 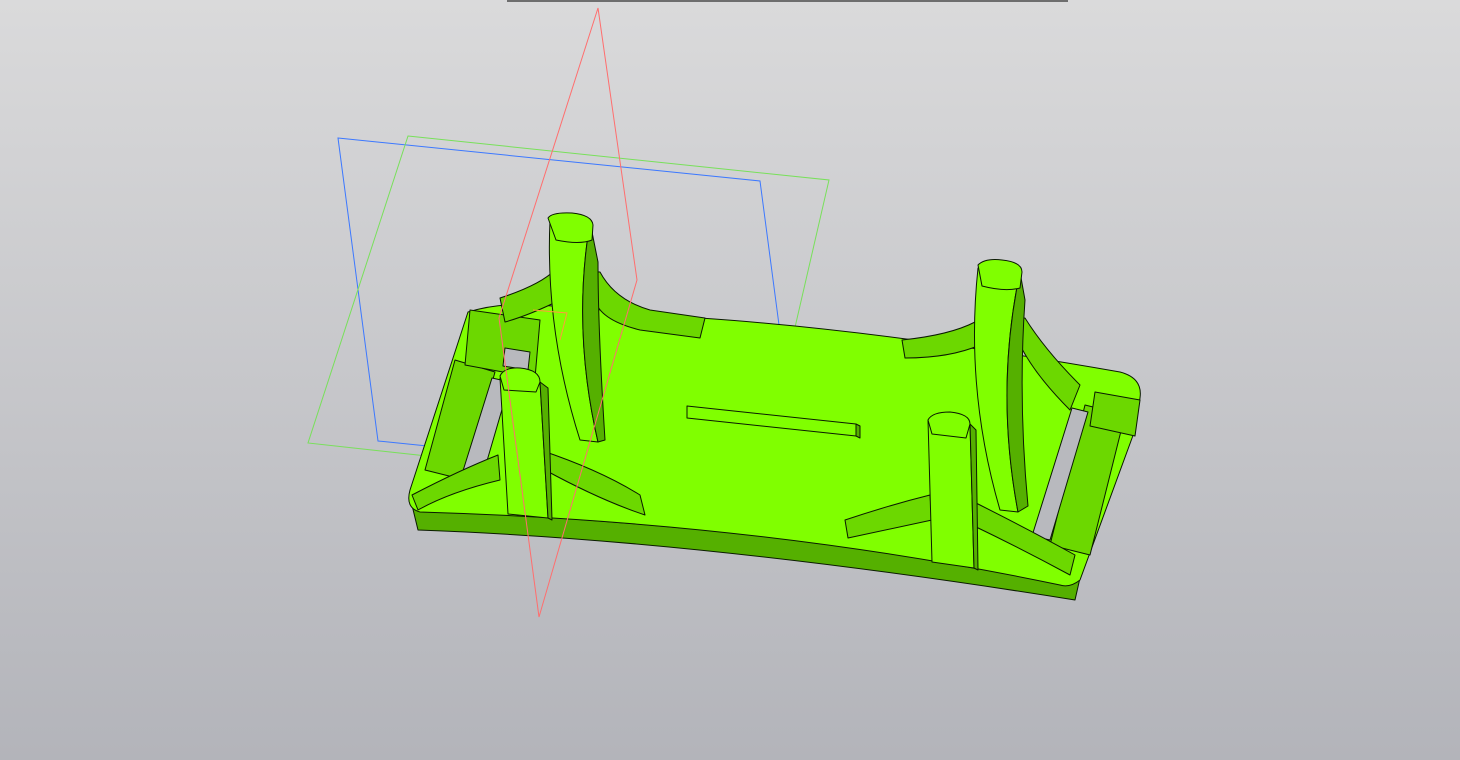 I want to click on front-right-post-top, so click(x=949, y=425).